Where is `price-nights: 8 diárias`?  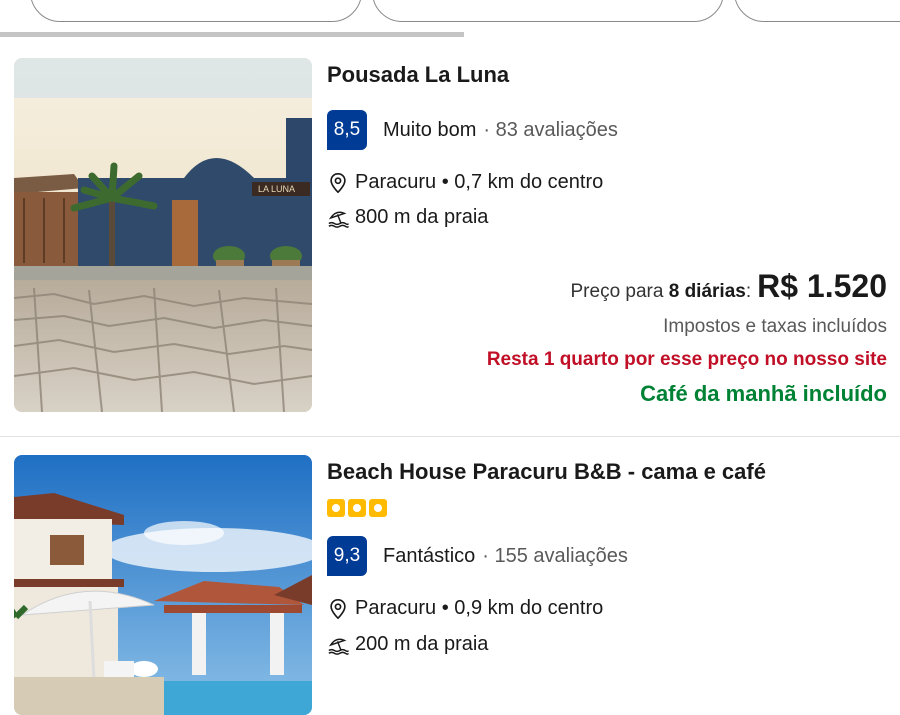 price-nights: 8 diárias is located at coordinates (707, 291).